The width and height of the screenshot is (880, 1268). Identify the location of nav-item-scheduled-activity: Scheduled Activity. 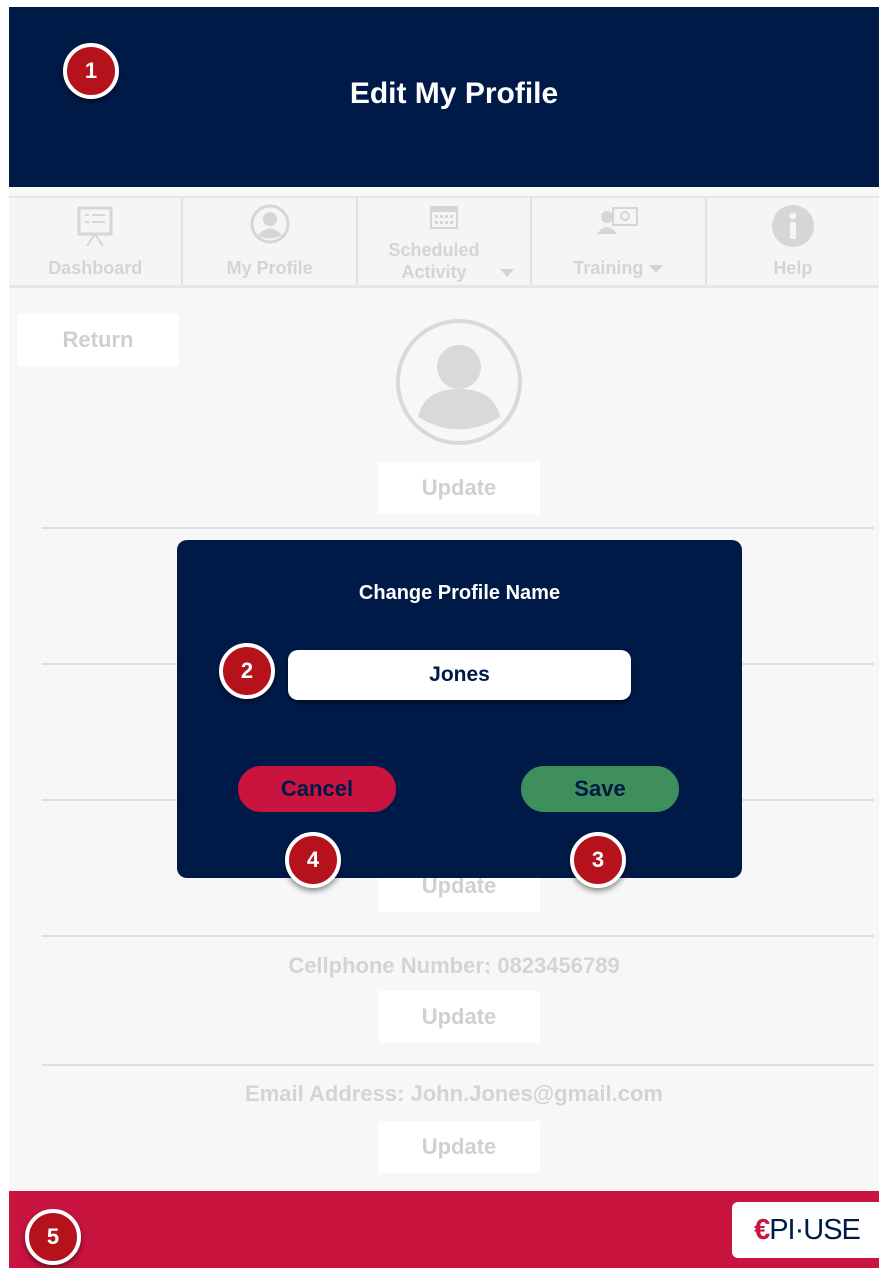
(445, 241).